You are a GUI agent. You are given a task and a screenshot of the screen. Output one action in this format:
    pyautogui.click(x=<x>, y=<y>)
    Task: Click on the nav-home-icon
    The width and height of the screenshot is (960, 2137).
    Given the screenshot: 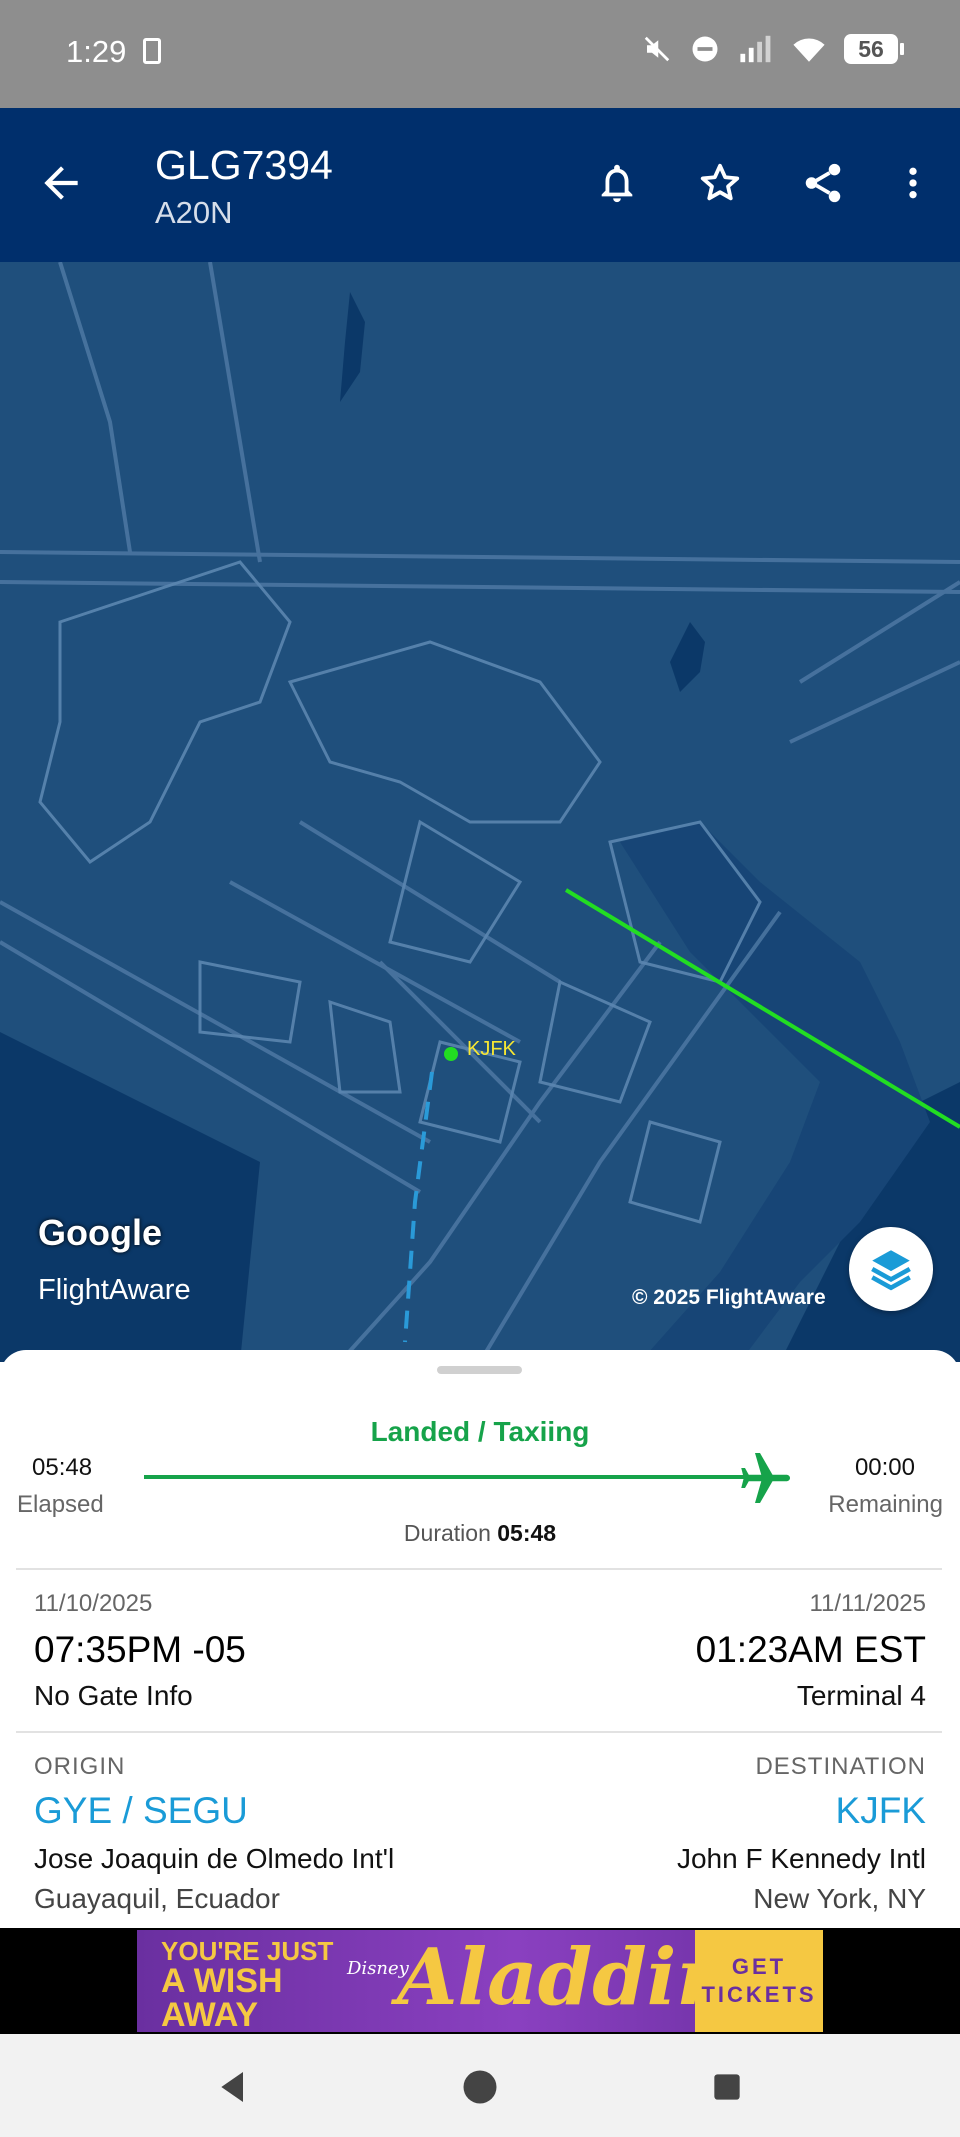 What is the action you would take?
    pyautogui.click(x=480, y=2087)
    